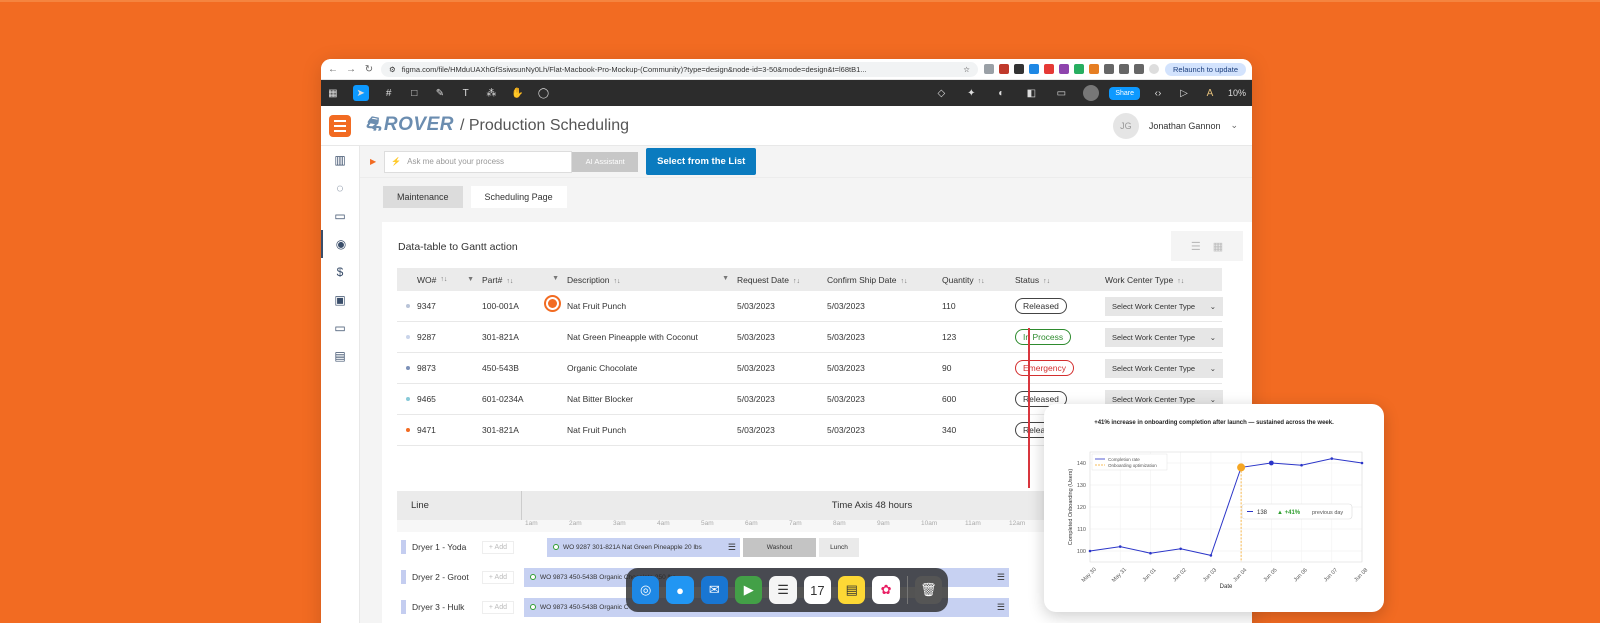 Image resolution: width=1600 pixels, height=623 pixels. Describe the element at coordinates (340, 244) in the screenshot. I see `scheduling-icon: ◉` at that location.